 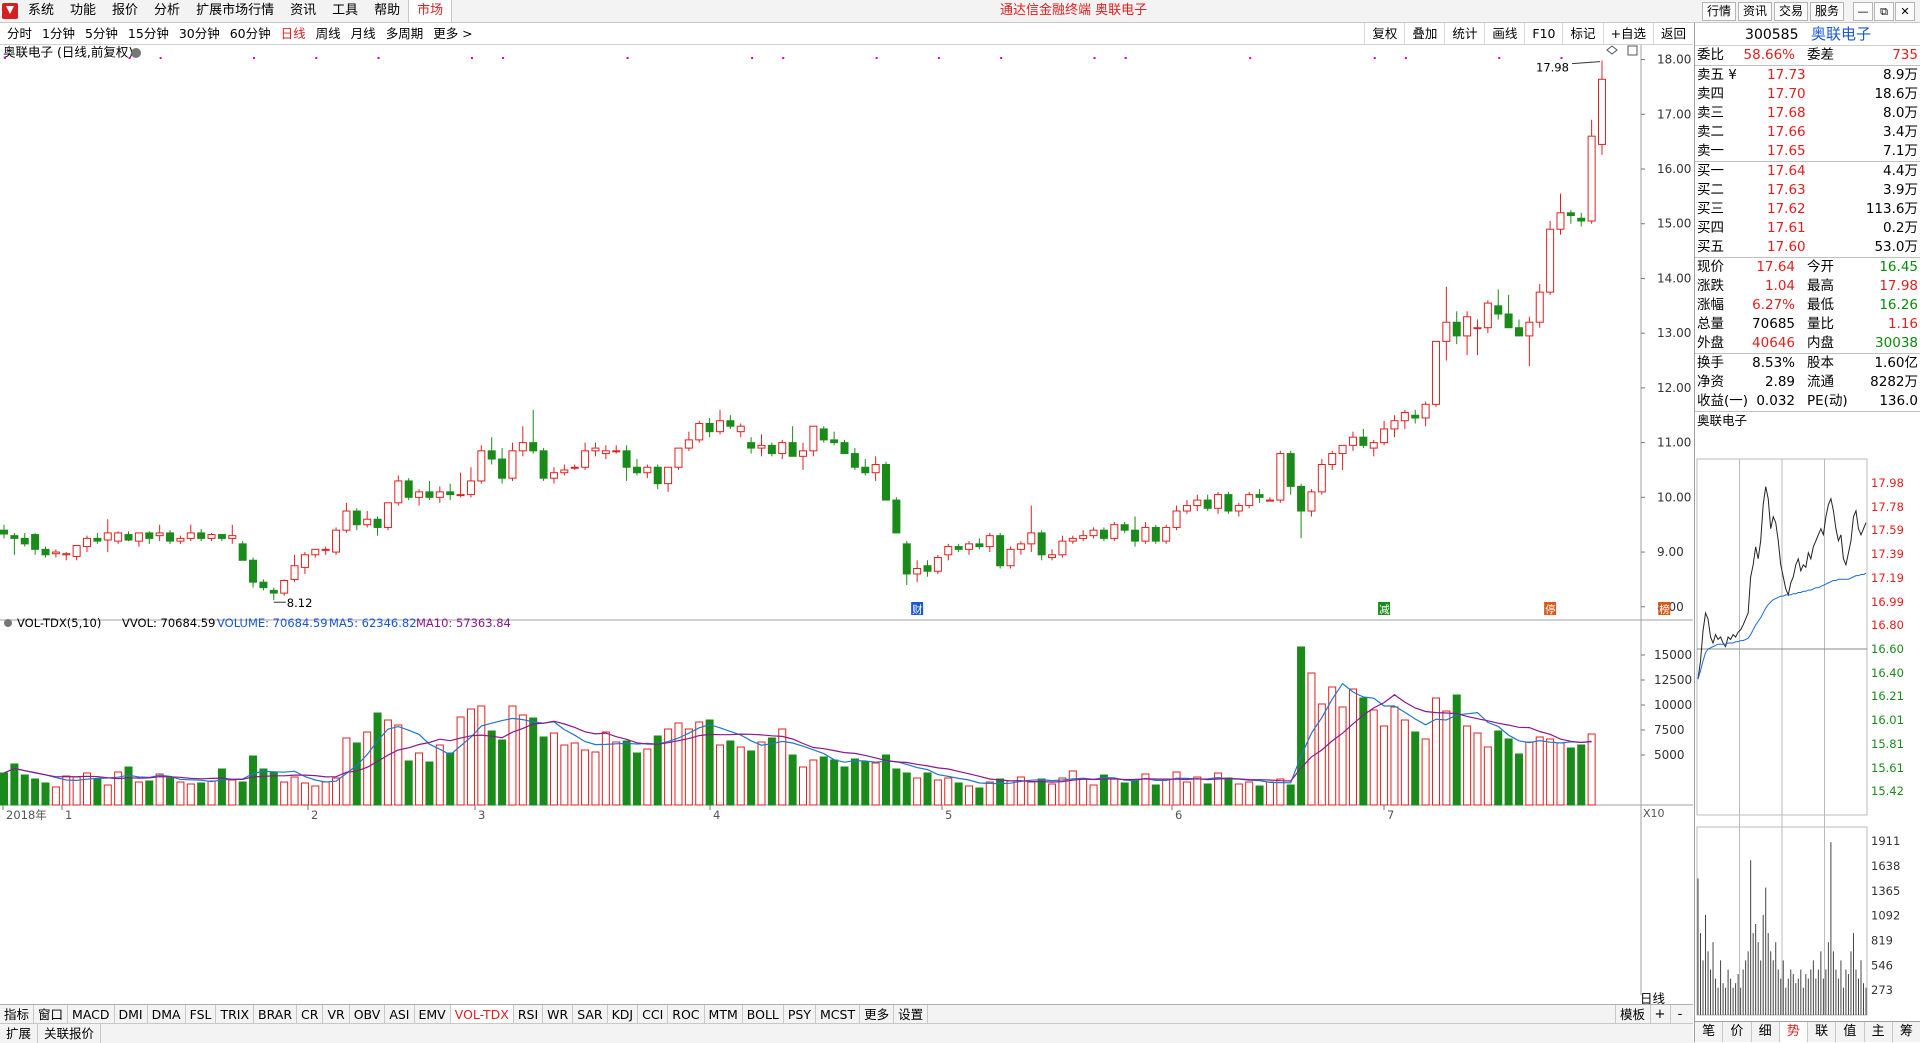 I want to click on indicator-tab-2: MACD, so click(x=91, y=1014).